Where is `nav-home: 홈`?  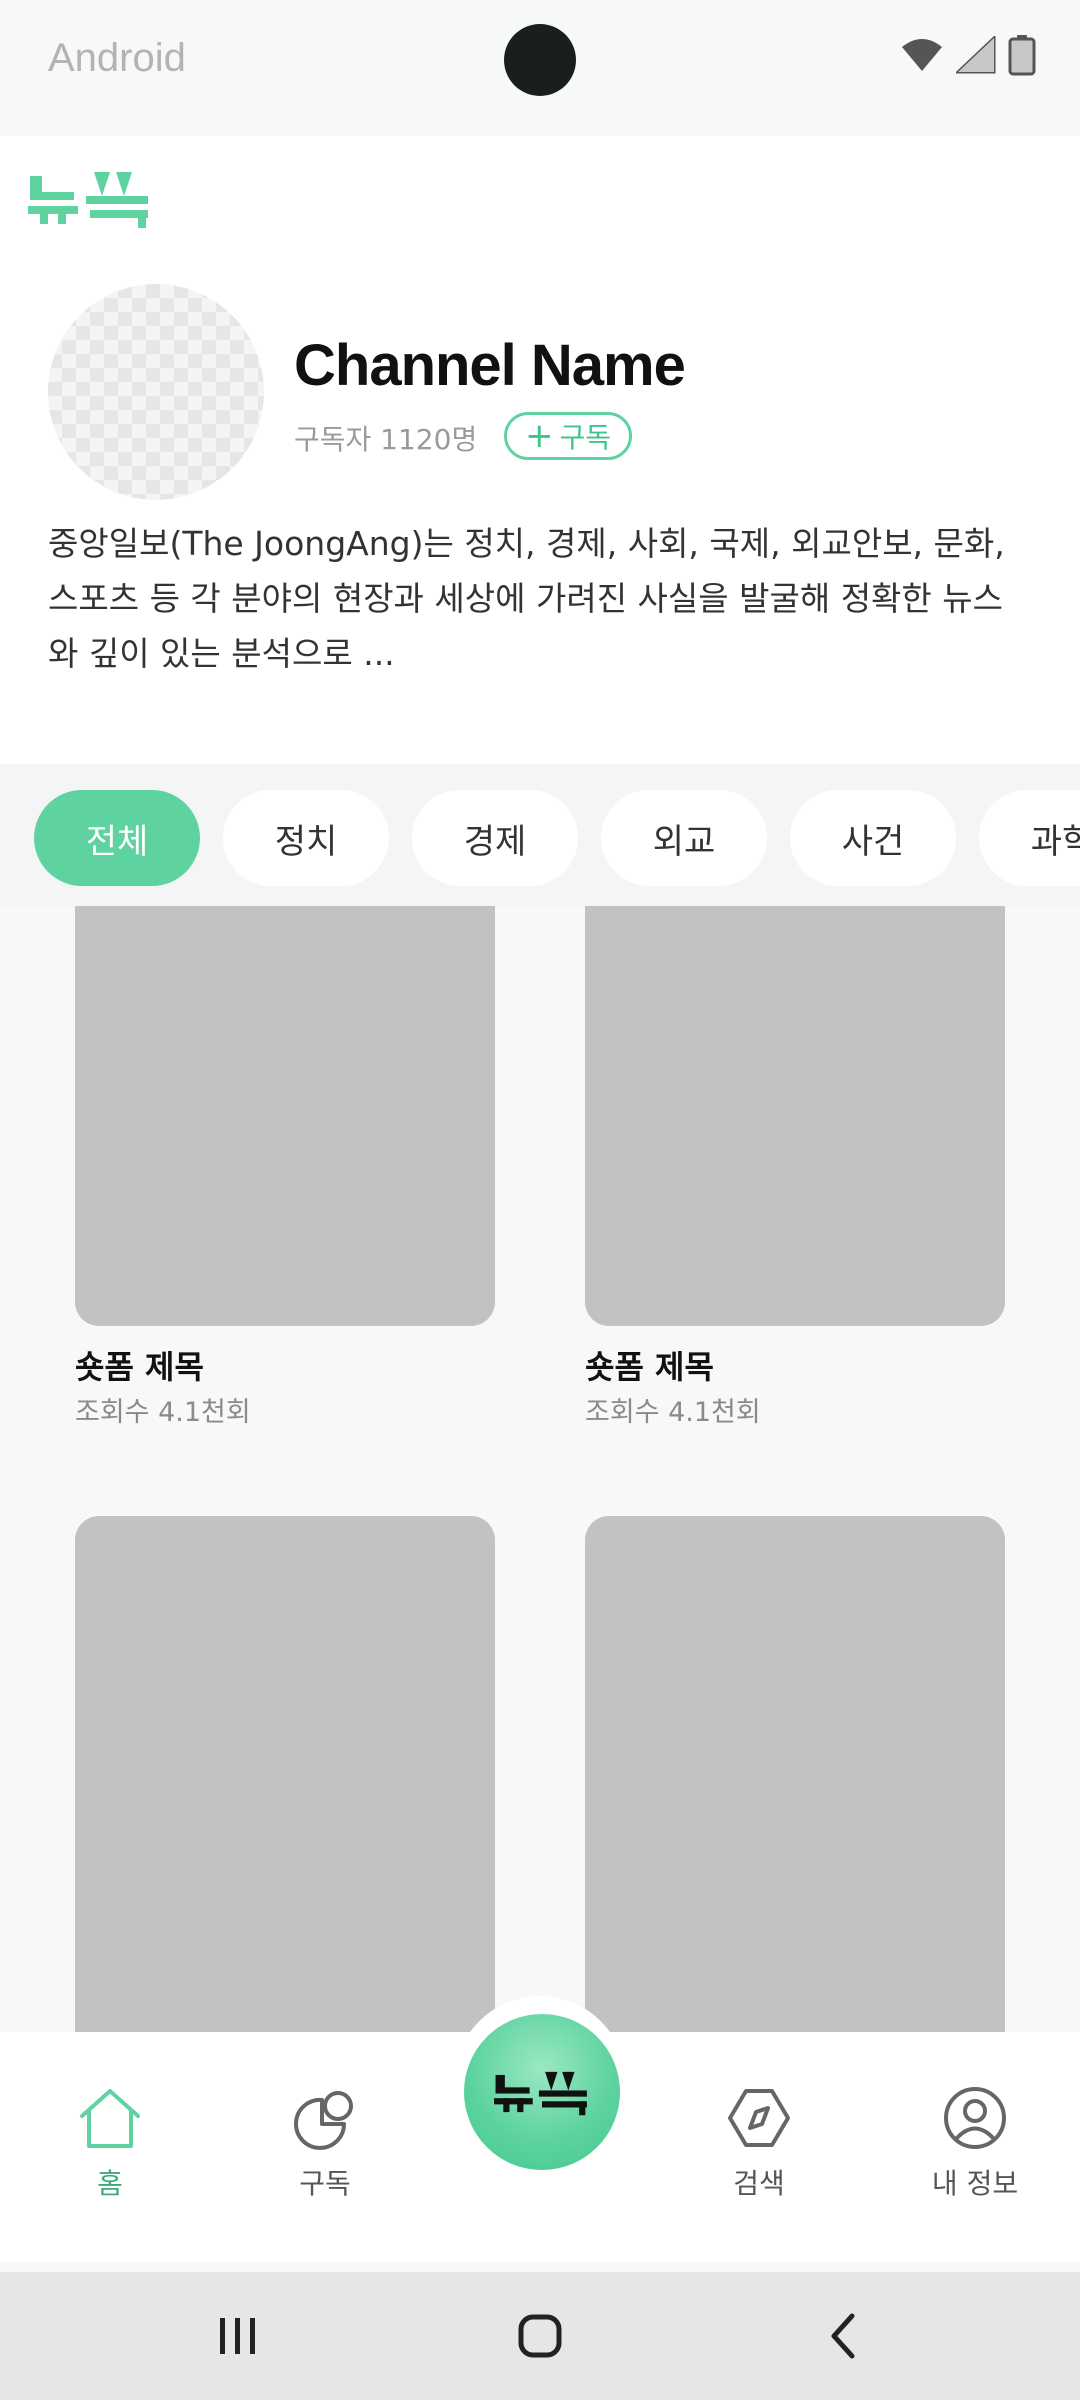 nav-home: 홈 is located at coordinates (110, 2144).